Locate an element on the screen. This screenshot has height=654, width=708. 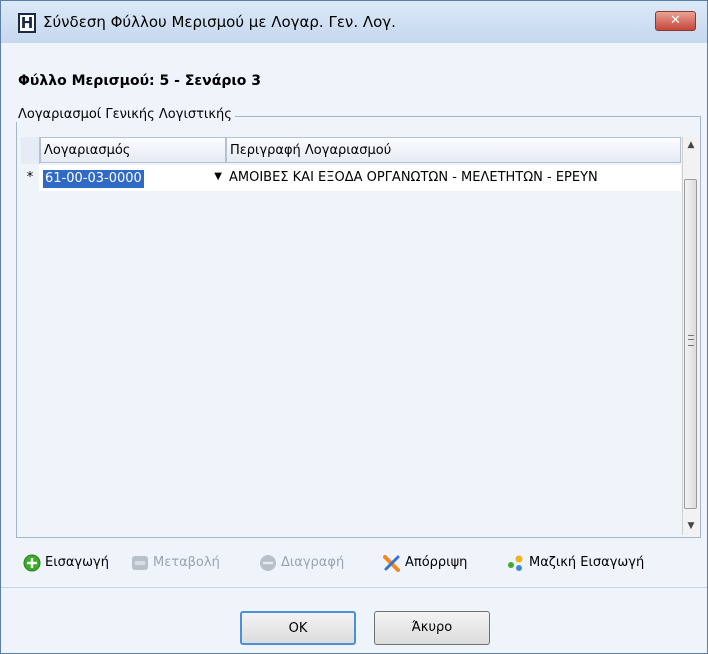
account-value: 61-00-03-0000 is located at coordinates (93, 179).